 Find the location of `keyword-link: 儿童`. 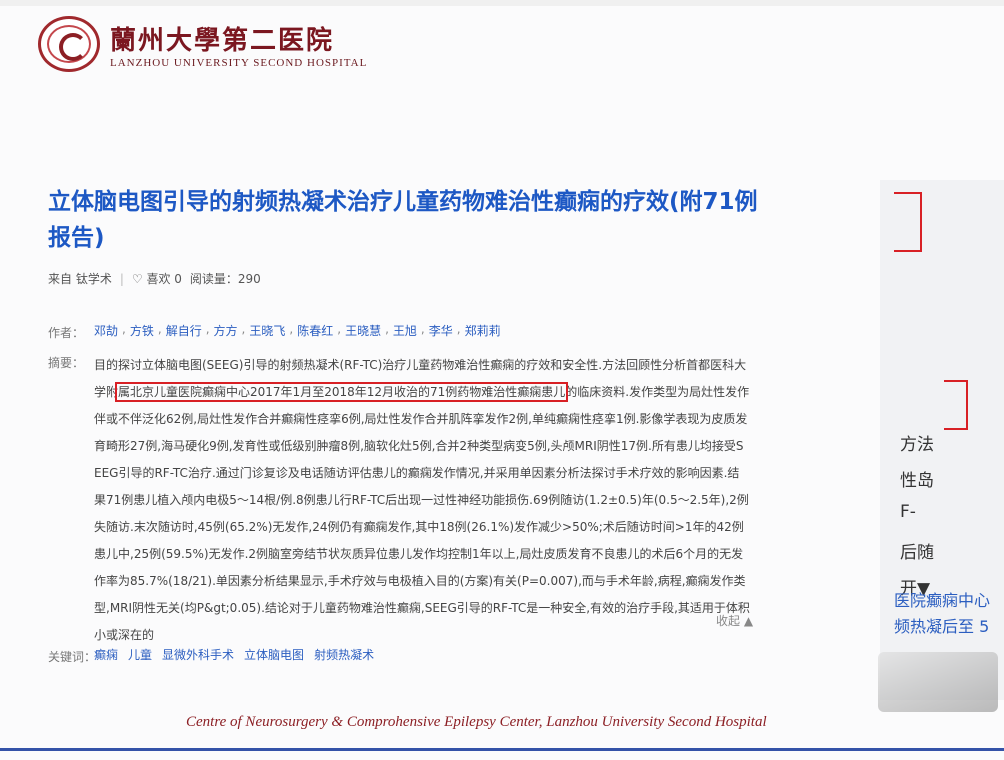

keyword-link: 儿童 is located at coordinates (140, 654).